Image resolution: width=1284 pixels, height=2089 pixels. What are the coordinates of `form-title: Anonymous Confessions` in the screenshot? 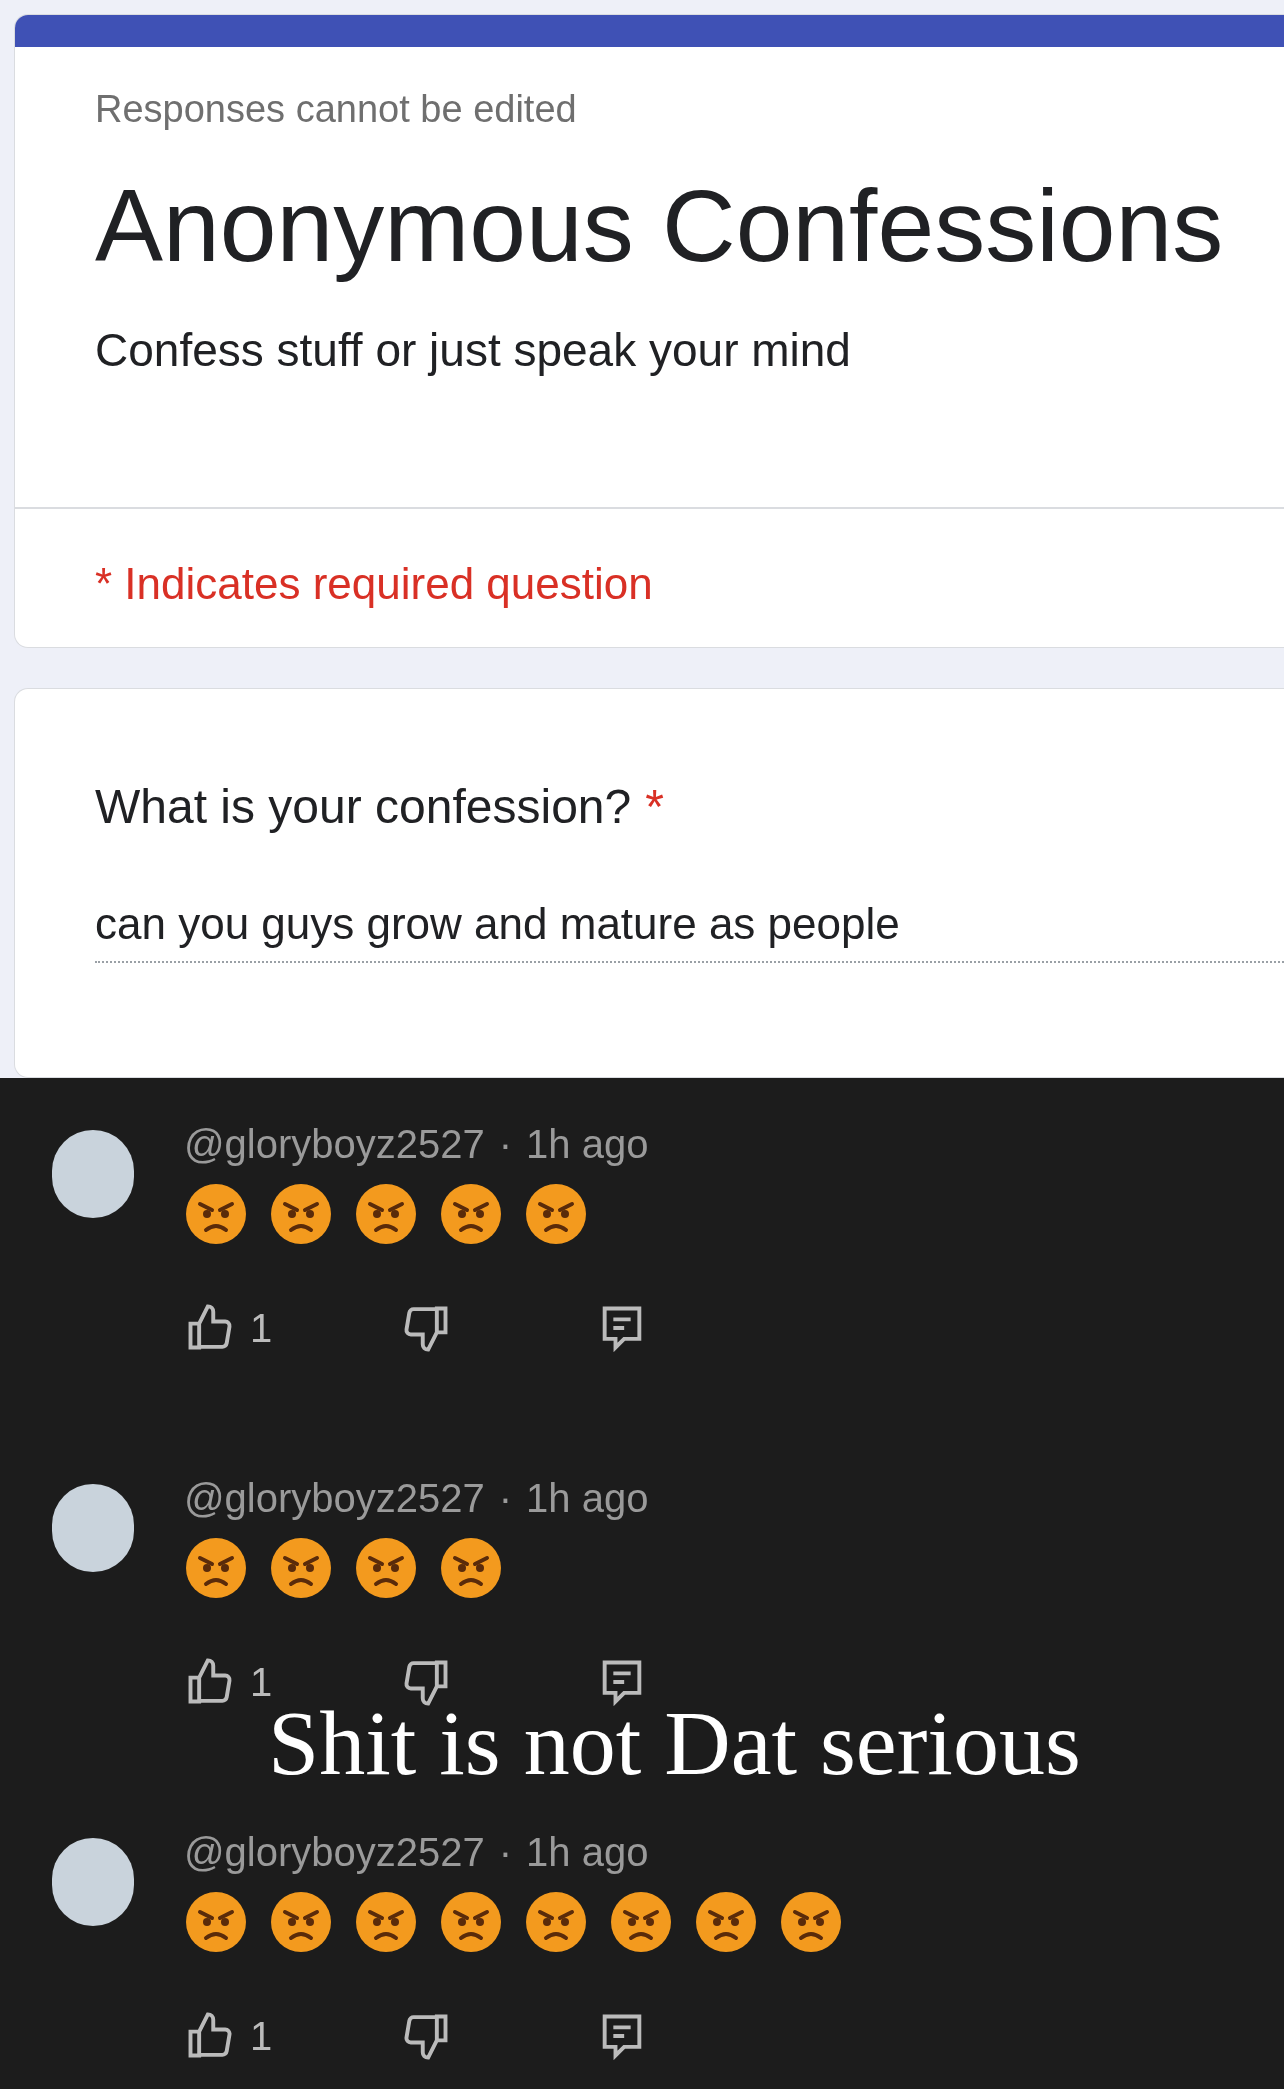 It's located at (660, 226).